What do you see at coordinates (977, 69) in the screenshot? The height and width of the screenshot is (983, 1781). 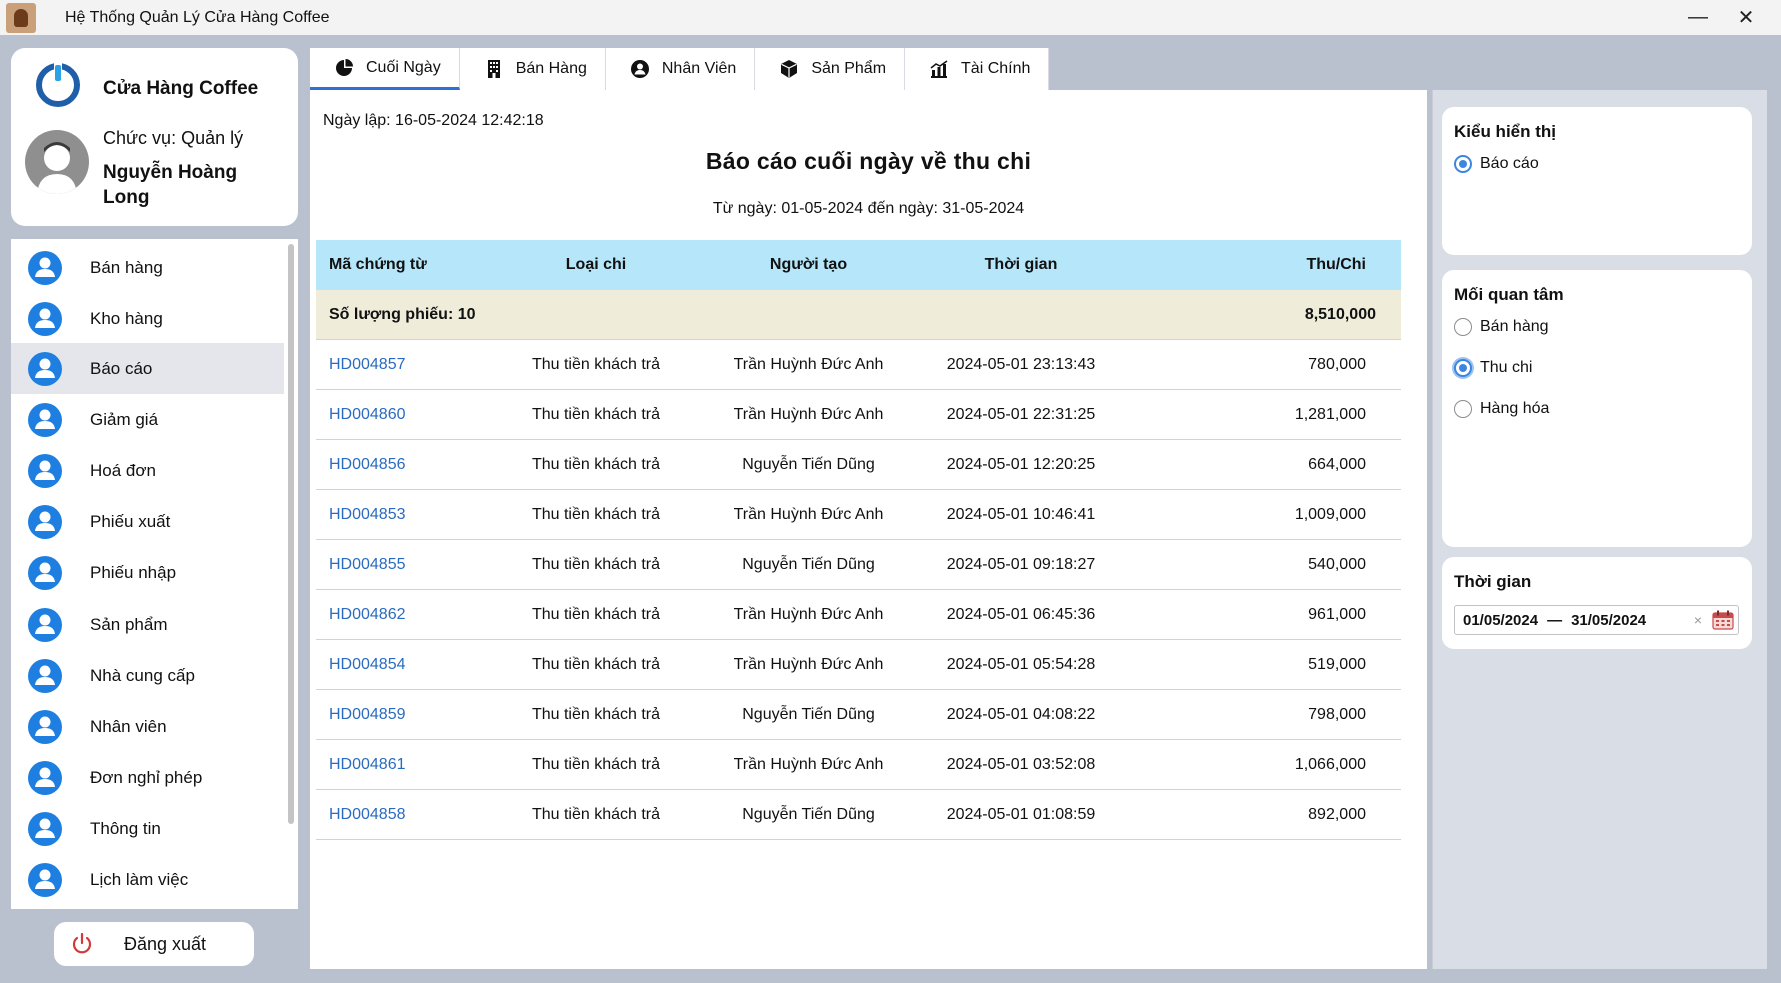 I see `tab-tai-chinh: Tài Chính` at bounding box center [977, 69].